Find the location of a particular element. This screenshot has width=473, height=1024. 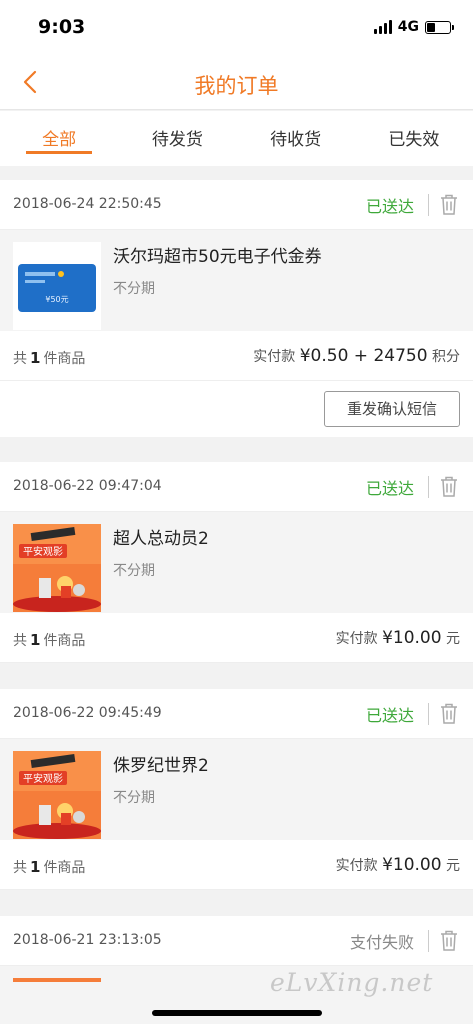

order-item: 平安观影 超人总动员2 不分期 is located at coordinates (236, 562).